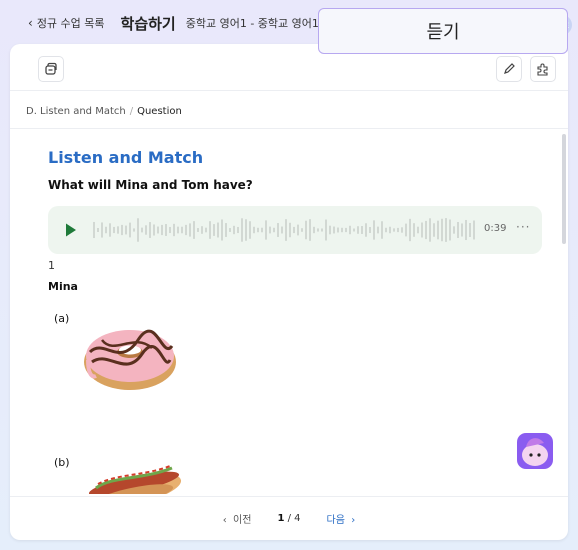 The image size is (578, 550). Describe the element at coordinates (62, 318) in the screenshot. I see `option-a-label: (a)` at that location.